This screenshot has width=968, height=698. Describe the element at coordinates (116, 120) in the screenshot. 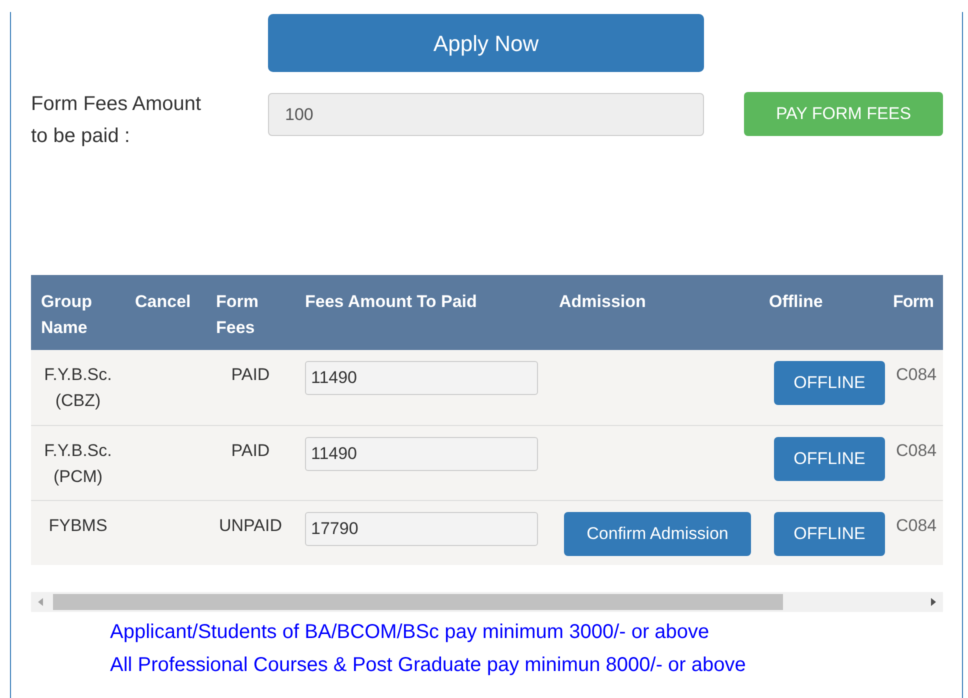

I see `form-fees-label: Form Fees Amount to be paid :` at that location.